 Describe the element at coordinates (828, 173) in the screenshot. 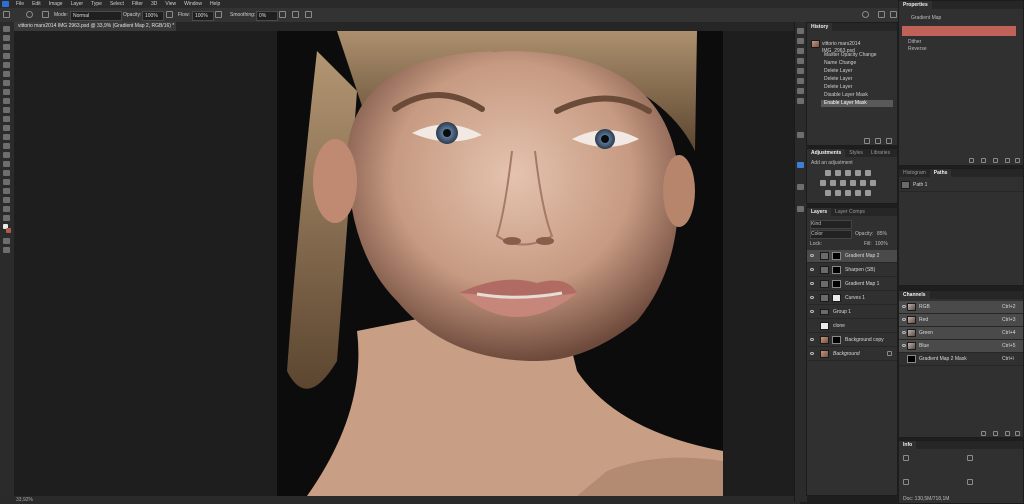

I see `brightness-icon` at that location.